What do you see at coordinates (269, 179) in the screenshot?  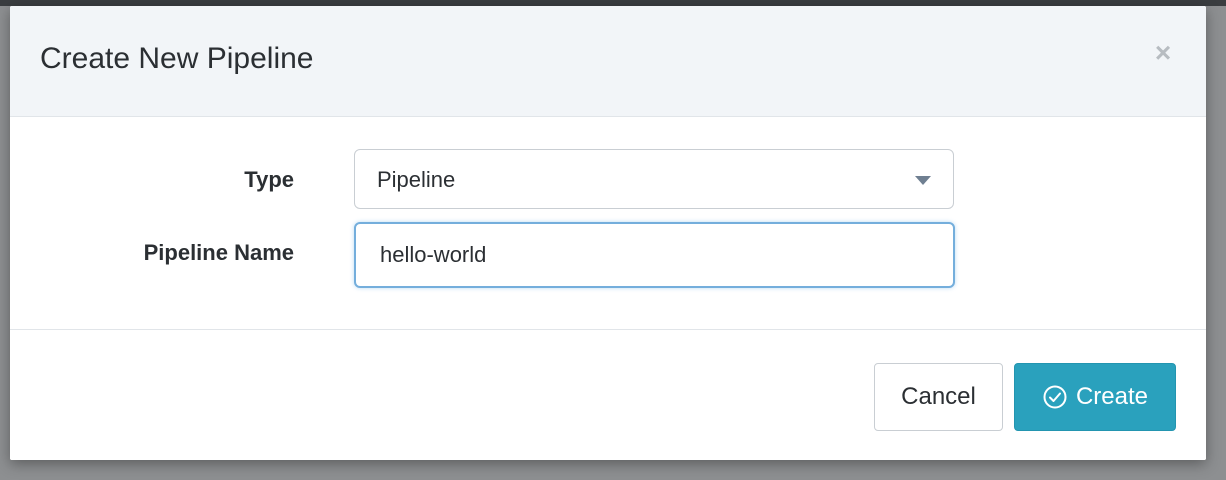 I see `type-label: Type` at bounding box center [269, 179].